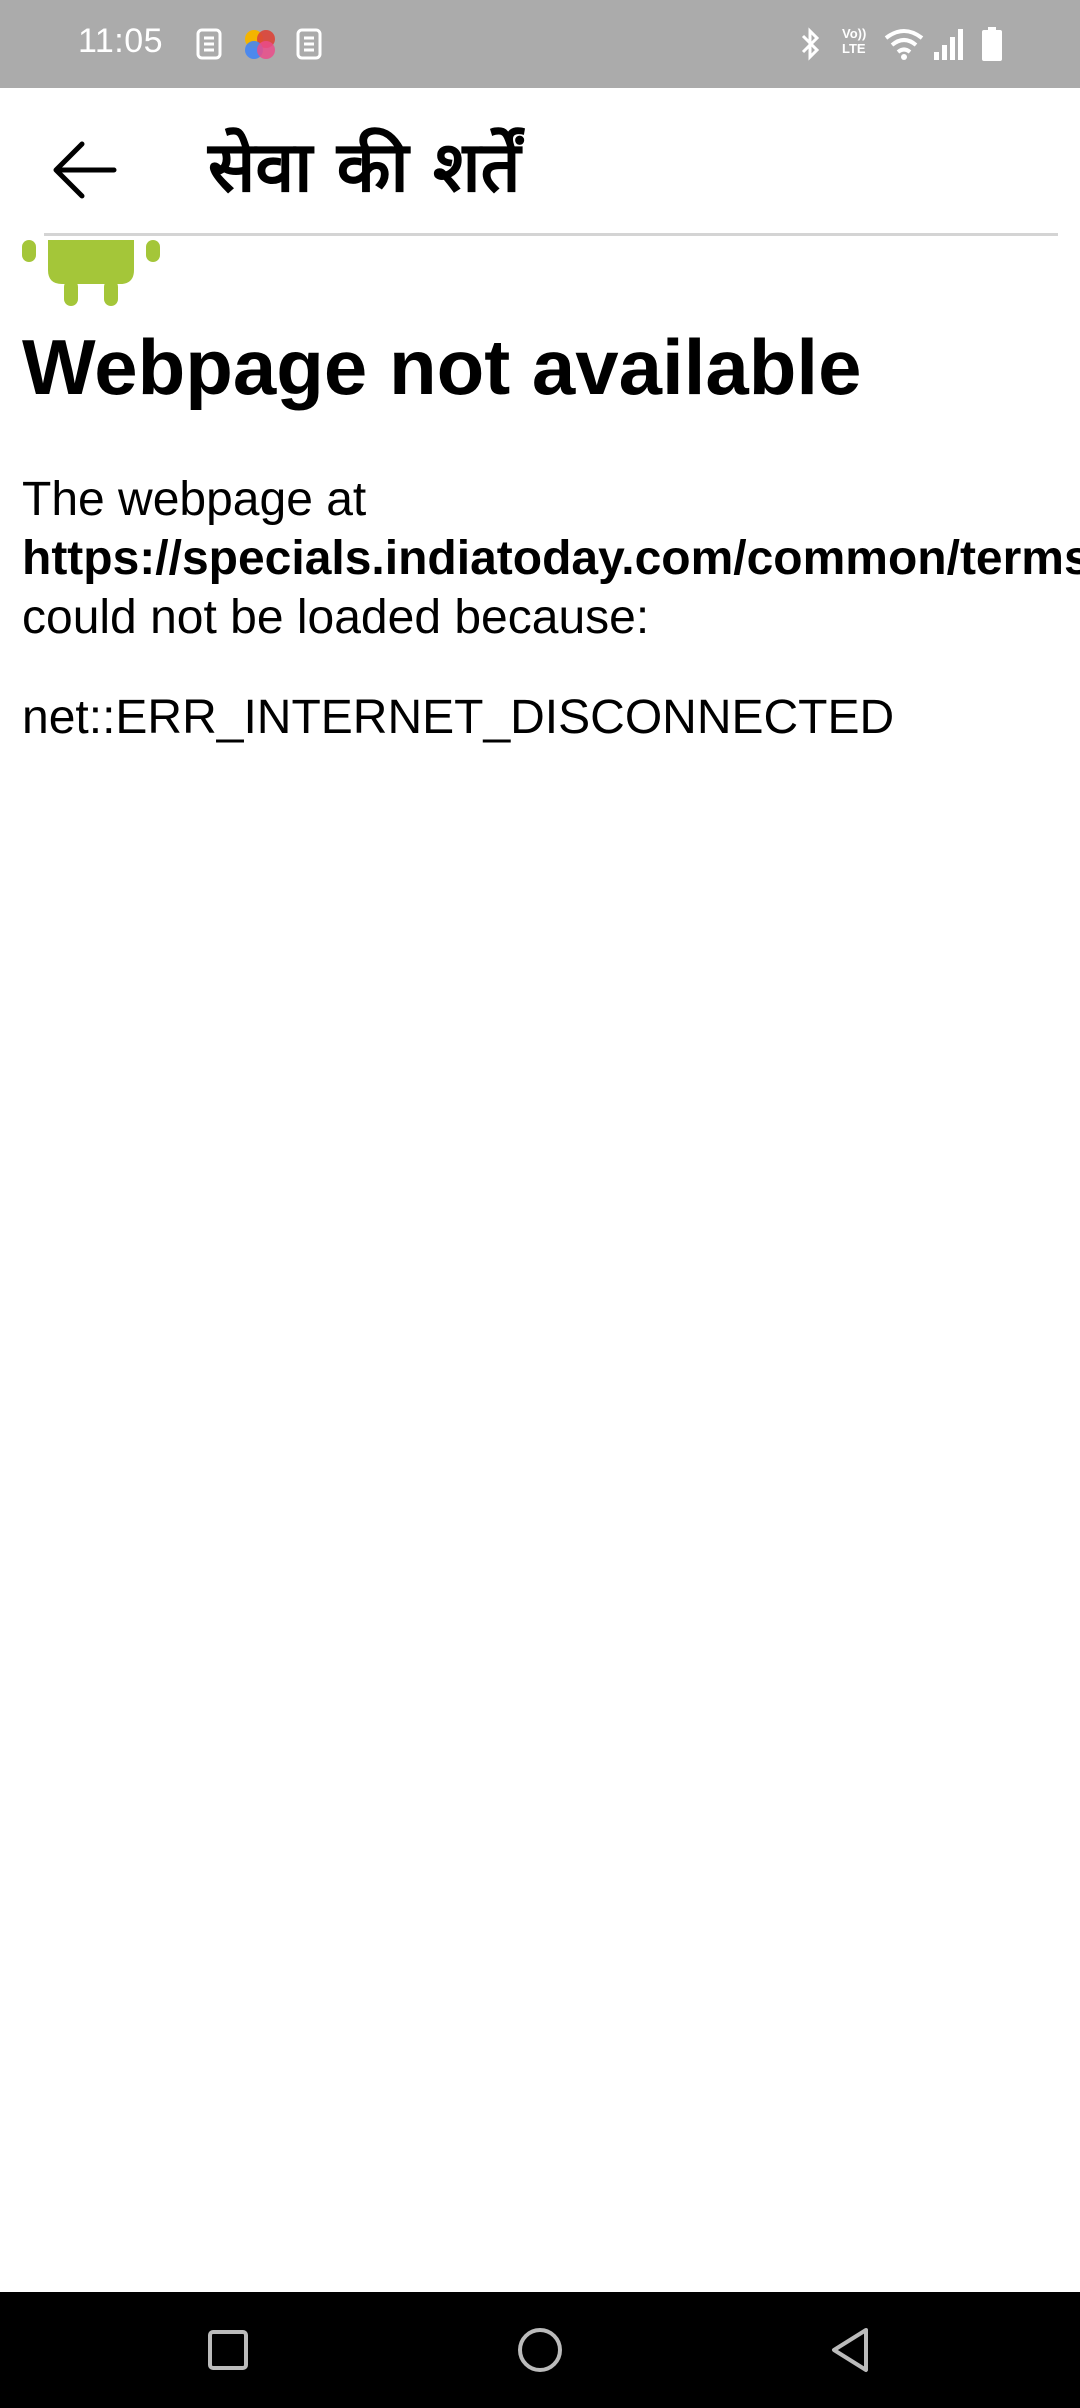 The width and height of the screenshot is (1080, 2408). What do you see at coordinates (810, 44) in the screenshot?
I see `bluetooth-icon` at bounding box center [810, 44].